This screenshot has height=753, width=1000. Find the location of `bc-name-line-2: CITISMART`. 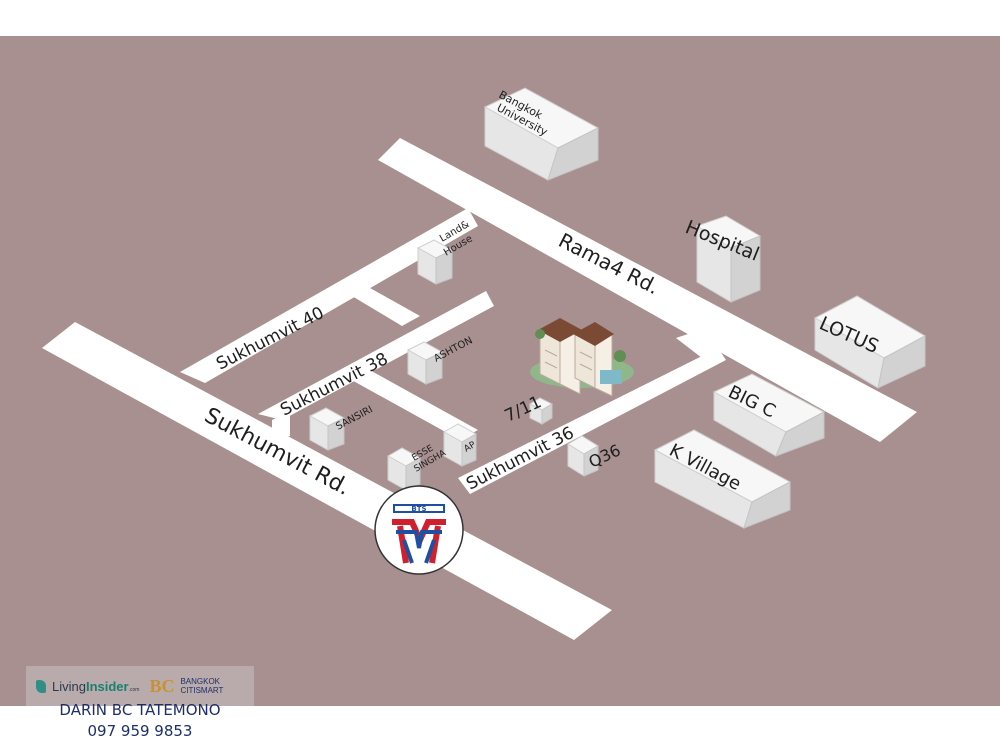

bc-name-line-2: CITISMART is located at coordinates (202, 690).